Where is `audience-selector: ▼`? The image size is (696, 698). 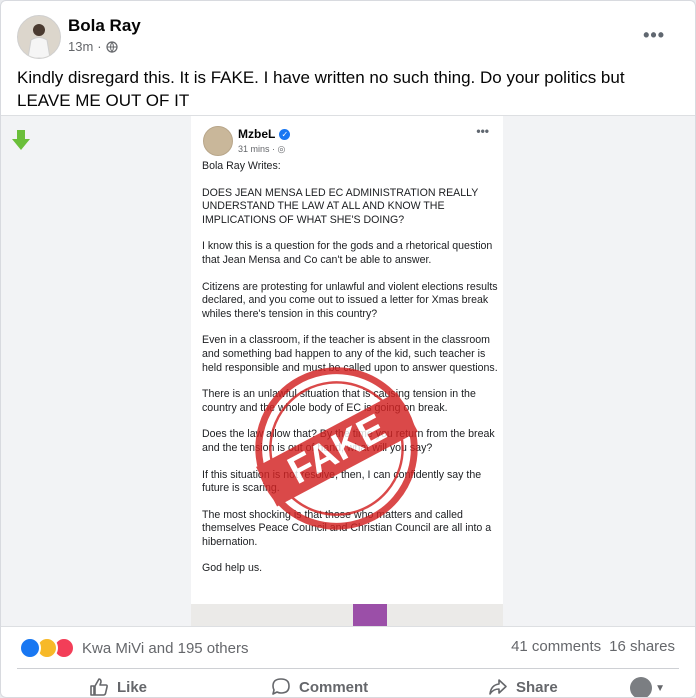
audience-selector: ▼ is located at coordinates (647, 687).